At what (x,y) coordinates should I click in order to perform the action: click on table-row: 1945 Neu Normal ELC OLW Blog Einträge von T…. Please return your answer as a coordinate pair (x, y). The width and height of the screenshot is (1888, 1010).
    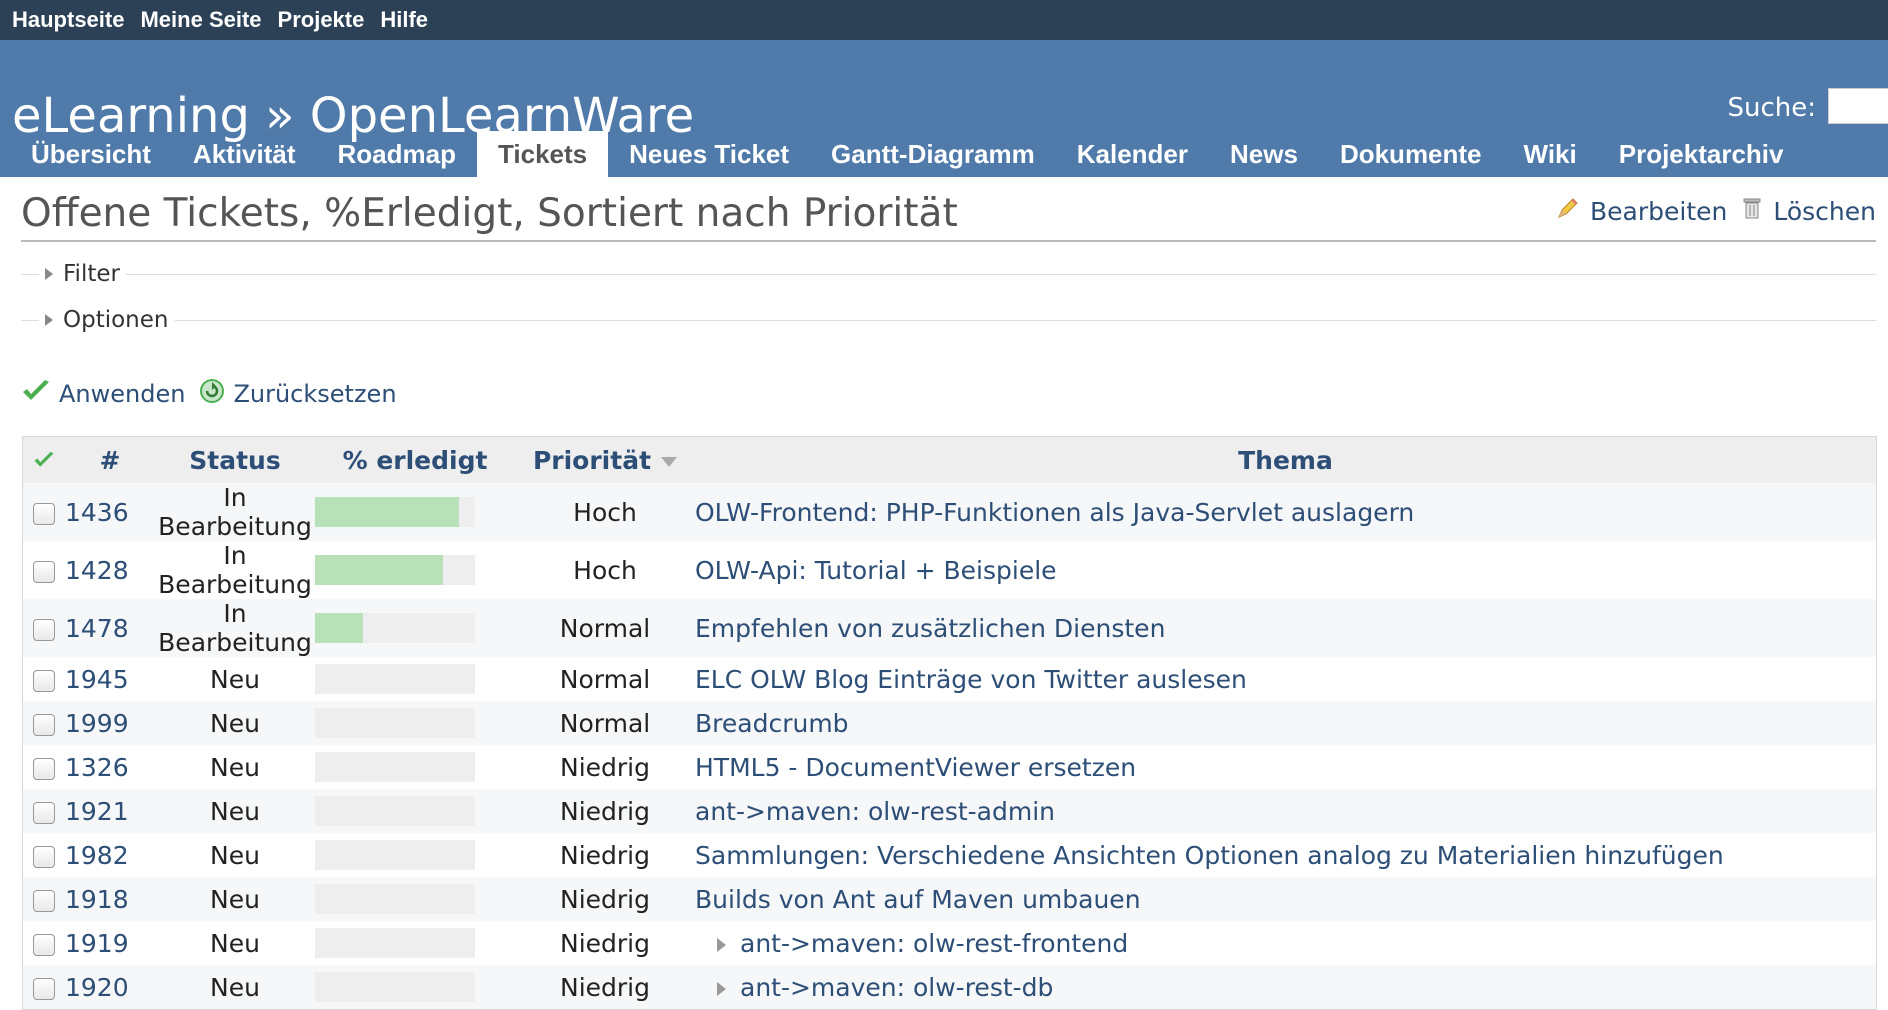
    Looking at the image, I should click on (949, 679).